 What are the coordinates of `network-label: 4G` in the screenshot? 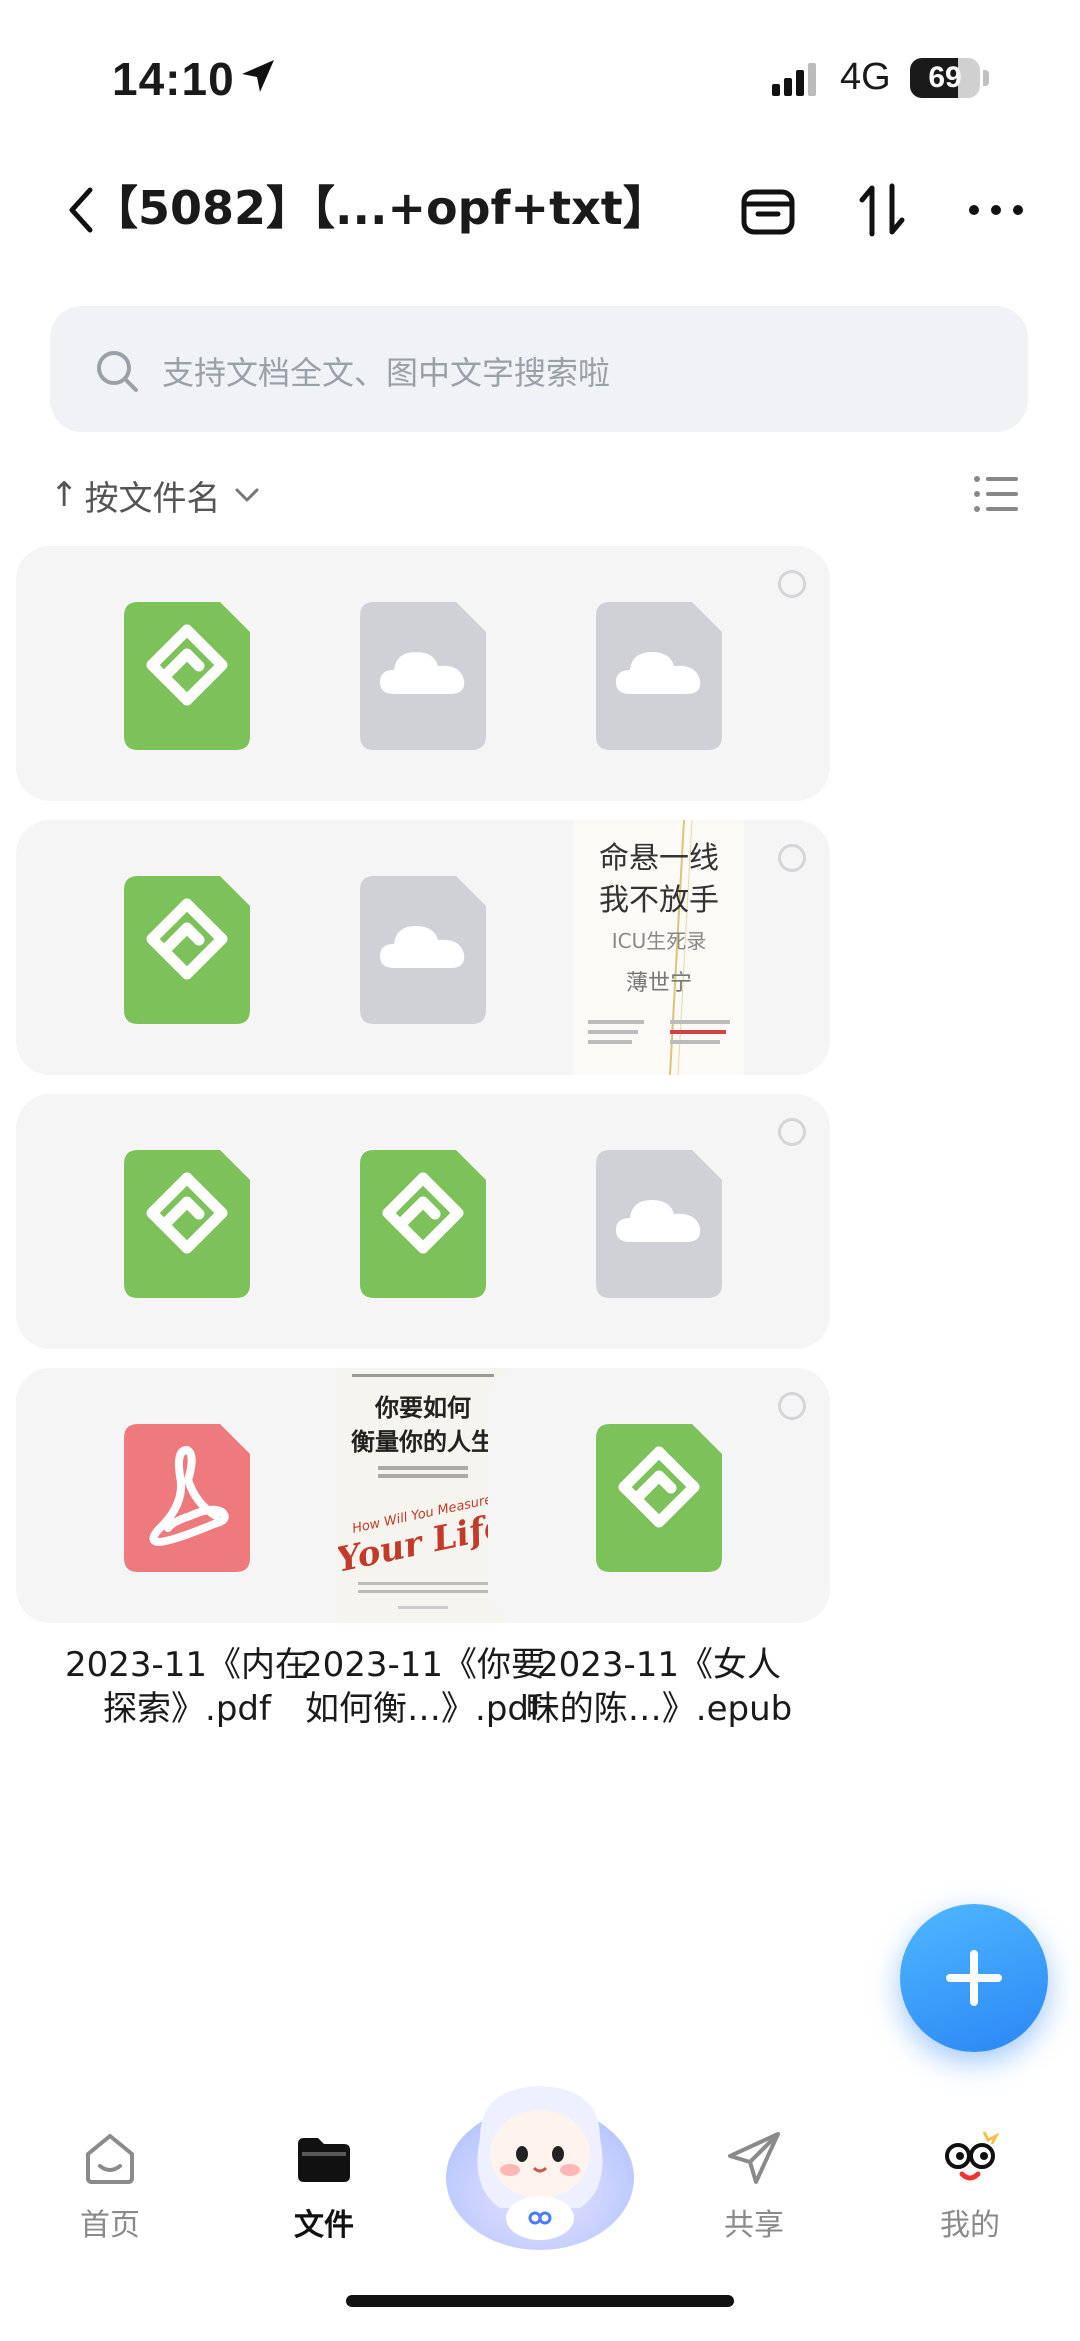 It's located at (865, 77).